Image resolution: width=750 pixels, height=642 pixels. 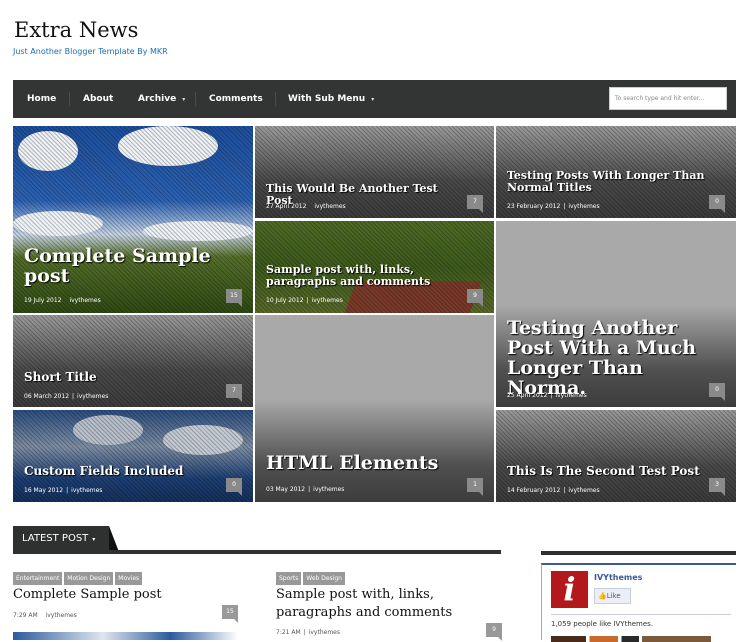 What do you see at coordinates (641, 614) in the screenshot?
I see `divider` at bounding box center [641, 614].